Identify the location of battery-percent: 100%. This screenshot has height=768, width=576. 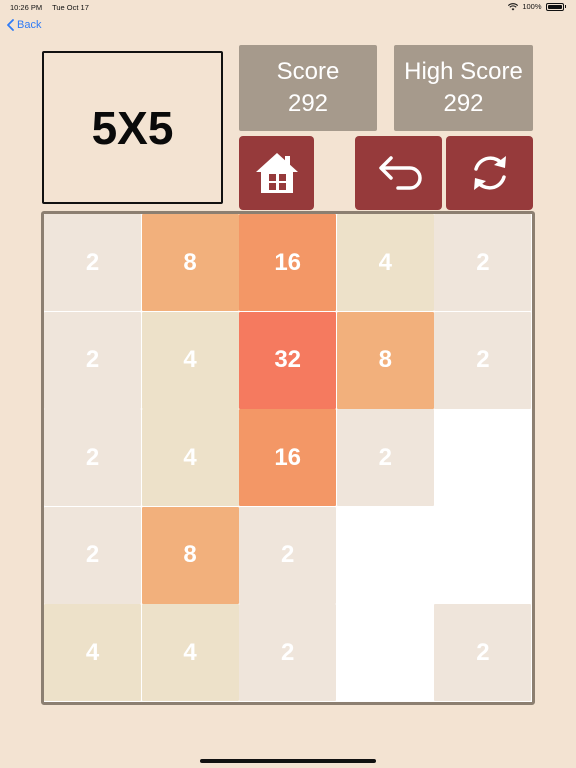
(532, 6).